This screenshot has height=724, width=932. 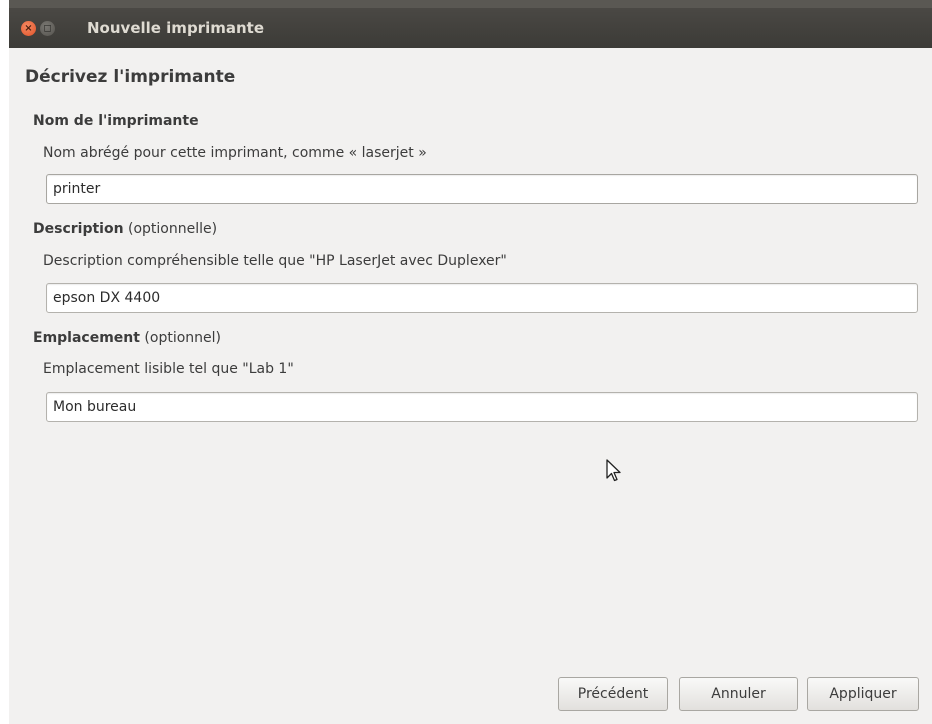 What do you see at coordinates (482, 189) in the screenshot?
I see `printer-name-field` at bounding box center [482, 189].